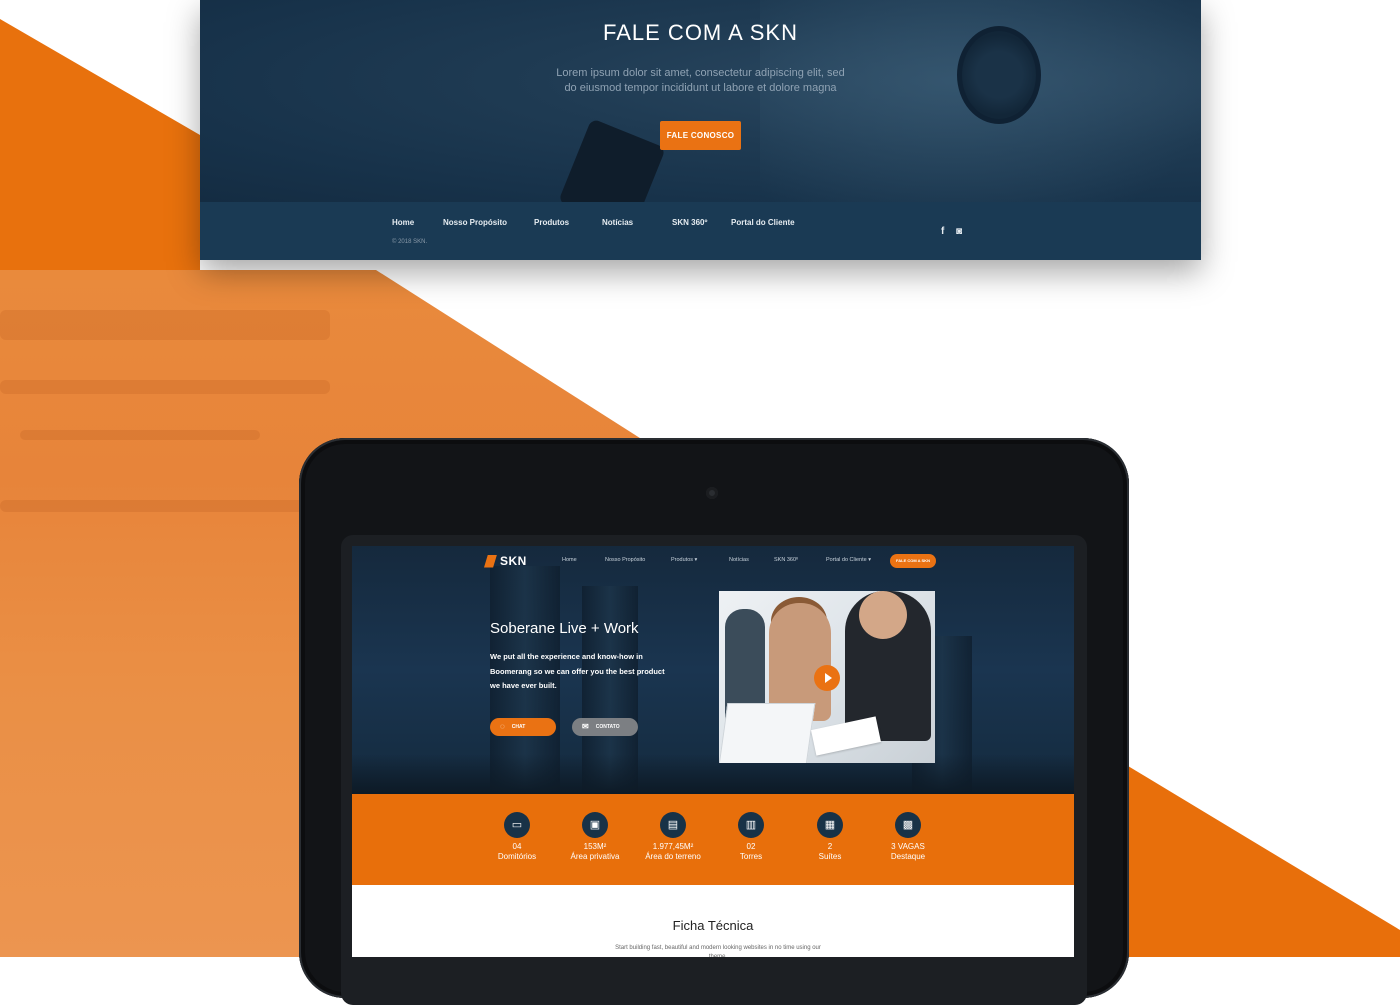  Describe the element at coordinates (712, 493) in the screenshot. I see `camera-icon` at that location.